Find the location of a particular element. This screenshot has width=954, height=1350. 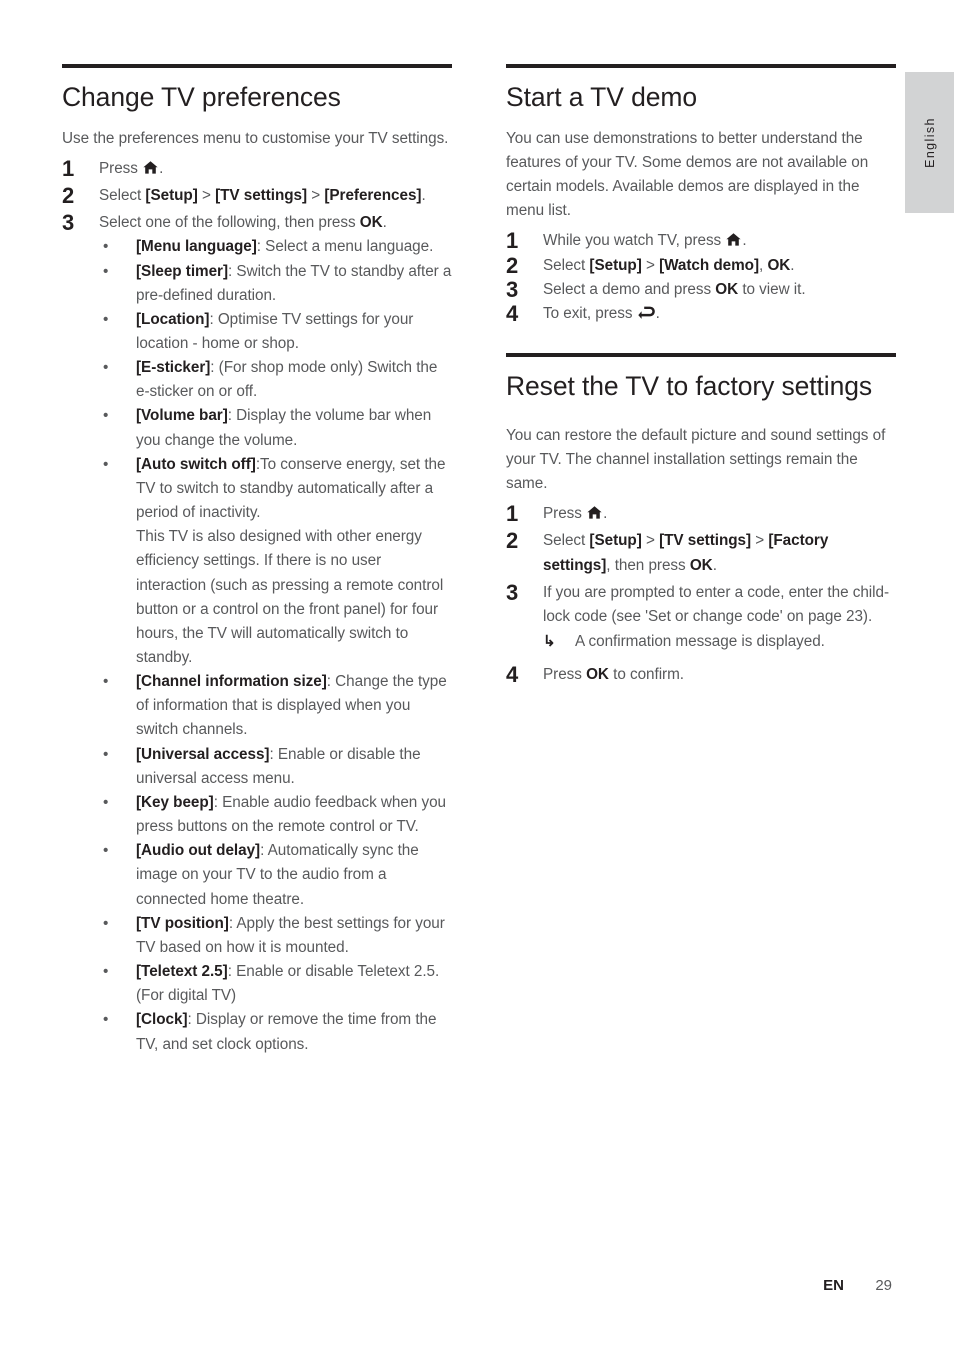

step-text: Select [Setup] > [Watch demo], OK. is located at coordinates (669, 265).